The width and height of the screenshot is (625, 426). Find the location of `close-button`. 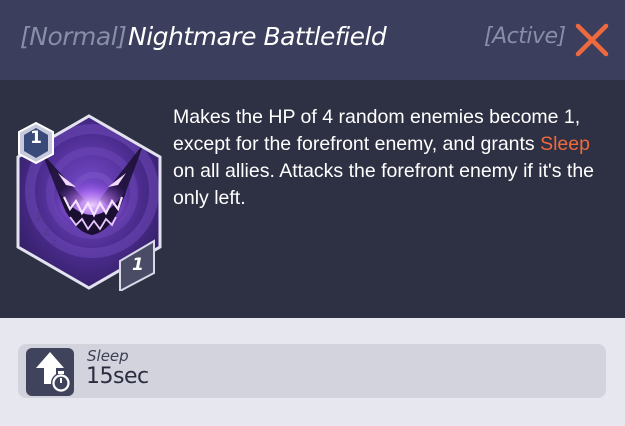

close-button is located at coordinates (592, 40).